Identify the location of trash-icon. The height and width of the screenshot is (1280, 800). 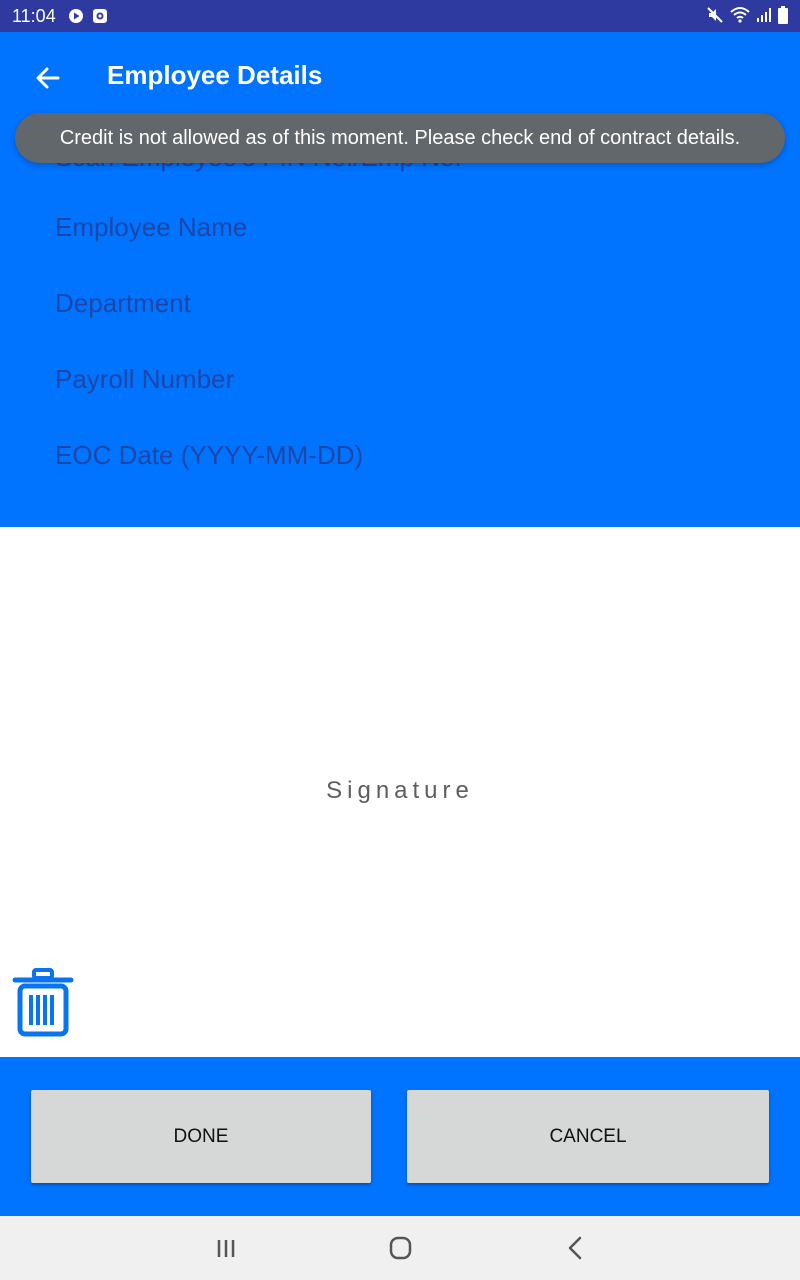
(43, 1002).